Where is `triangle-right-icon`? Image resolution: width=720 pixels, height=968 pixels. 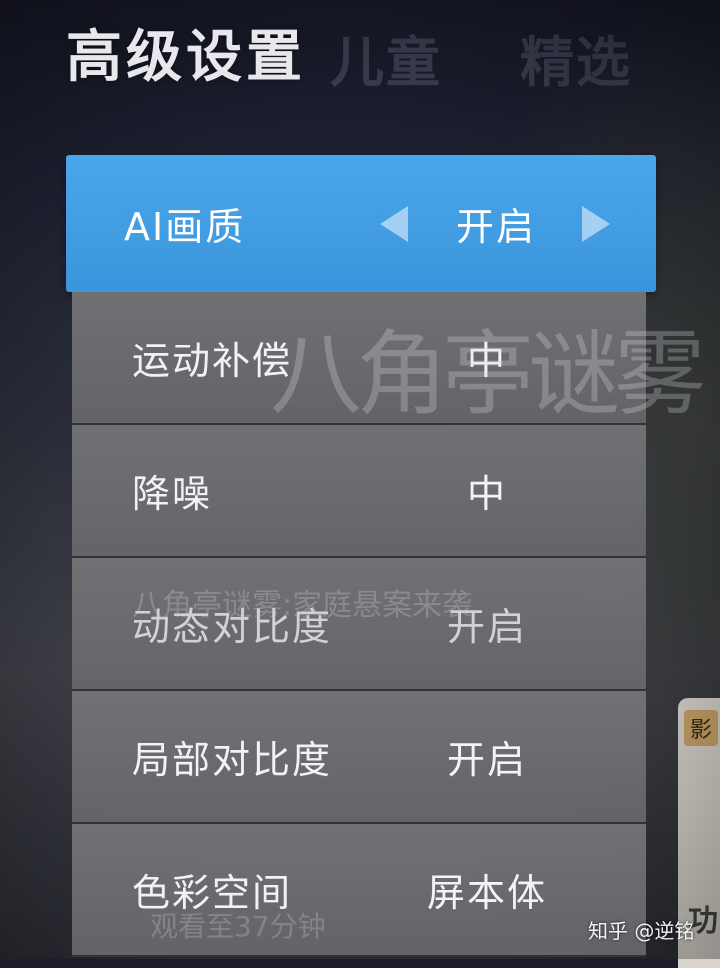
triangle-right-icon is located at coordinates (596, 223).